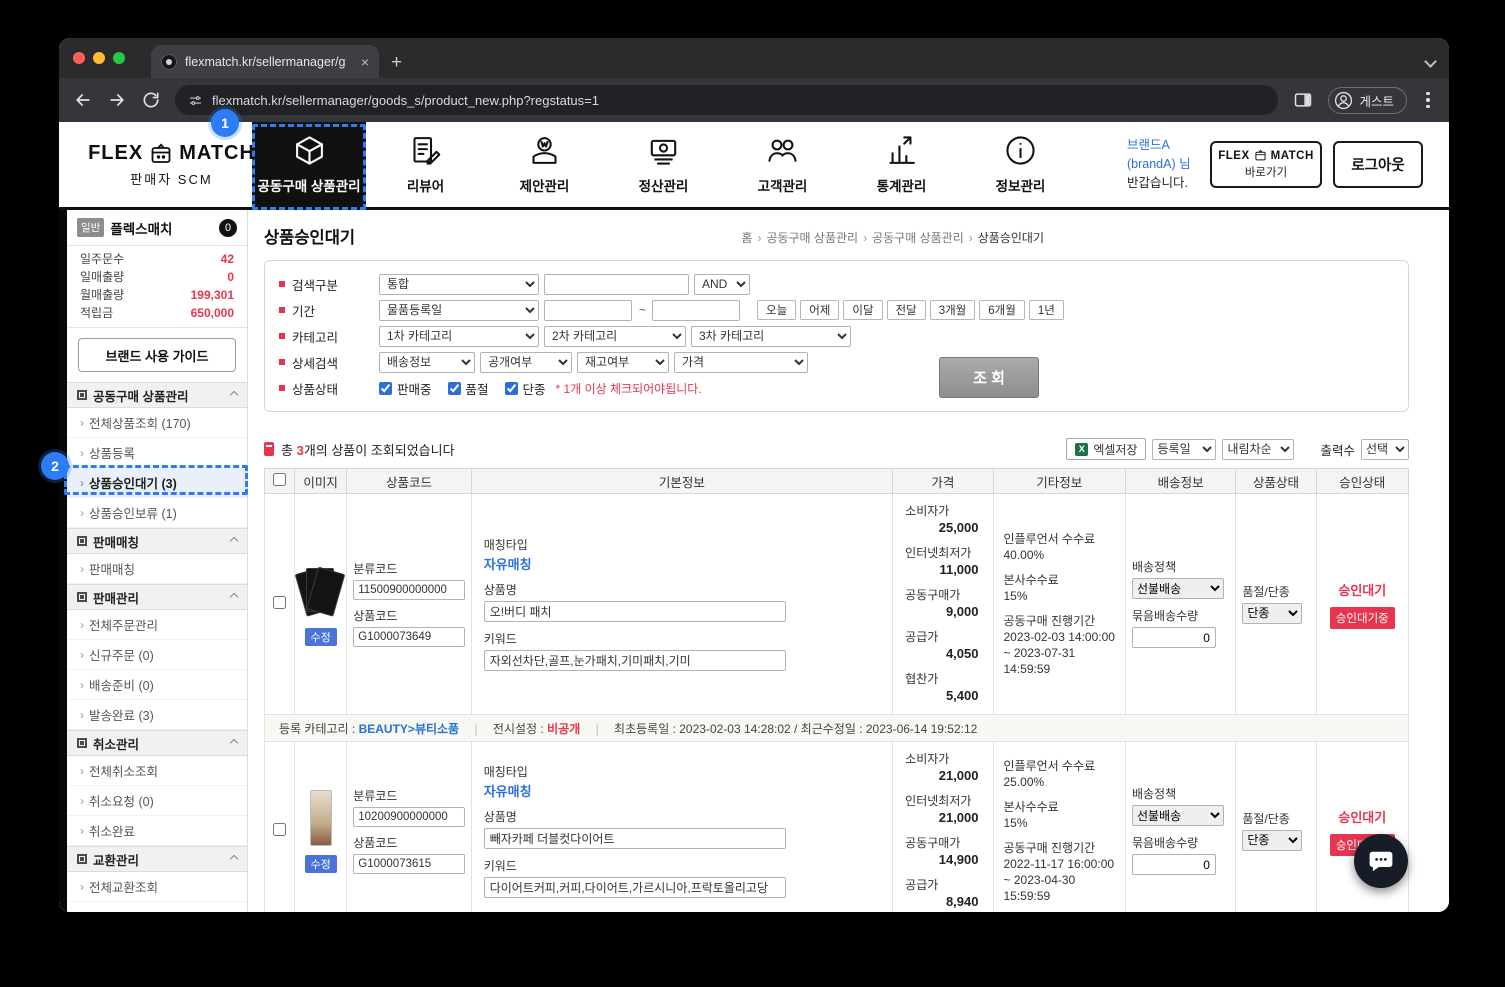 This screenshot has height=987, width=1505. I want to click on period-1year-button: 1년, so click(1046, 310).